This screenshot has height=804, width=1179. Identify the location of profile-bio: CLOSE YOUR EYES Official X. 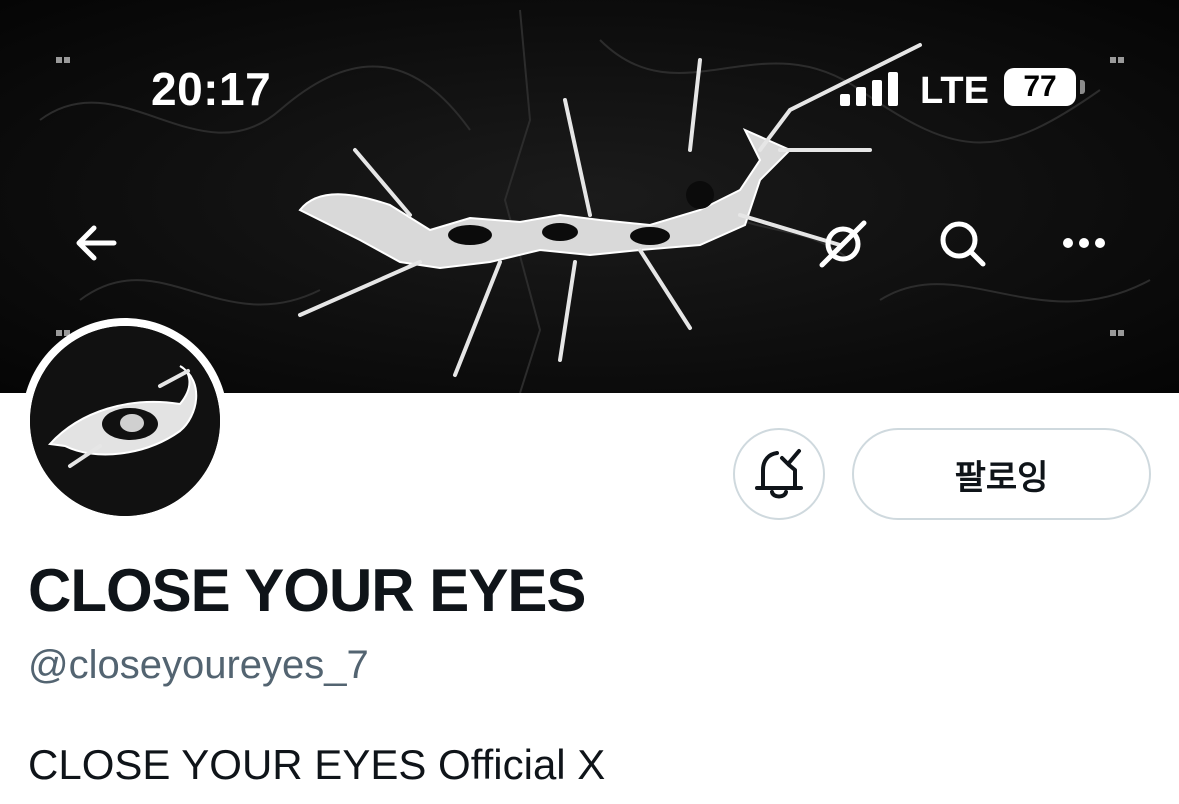
(317, 764).